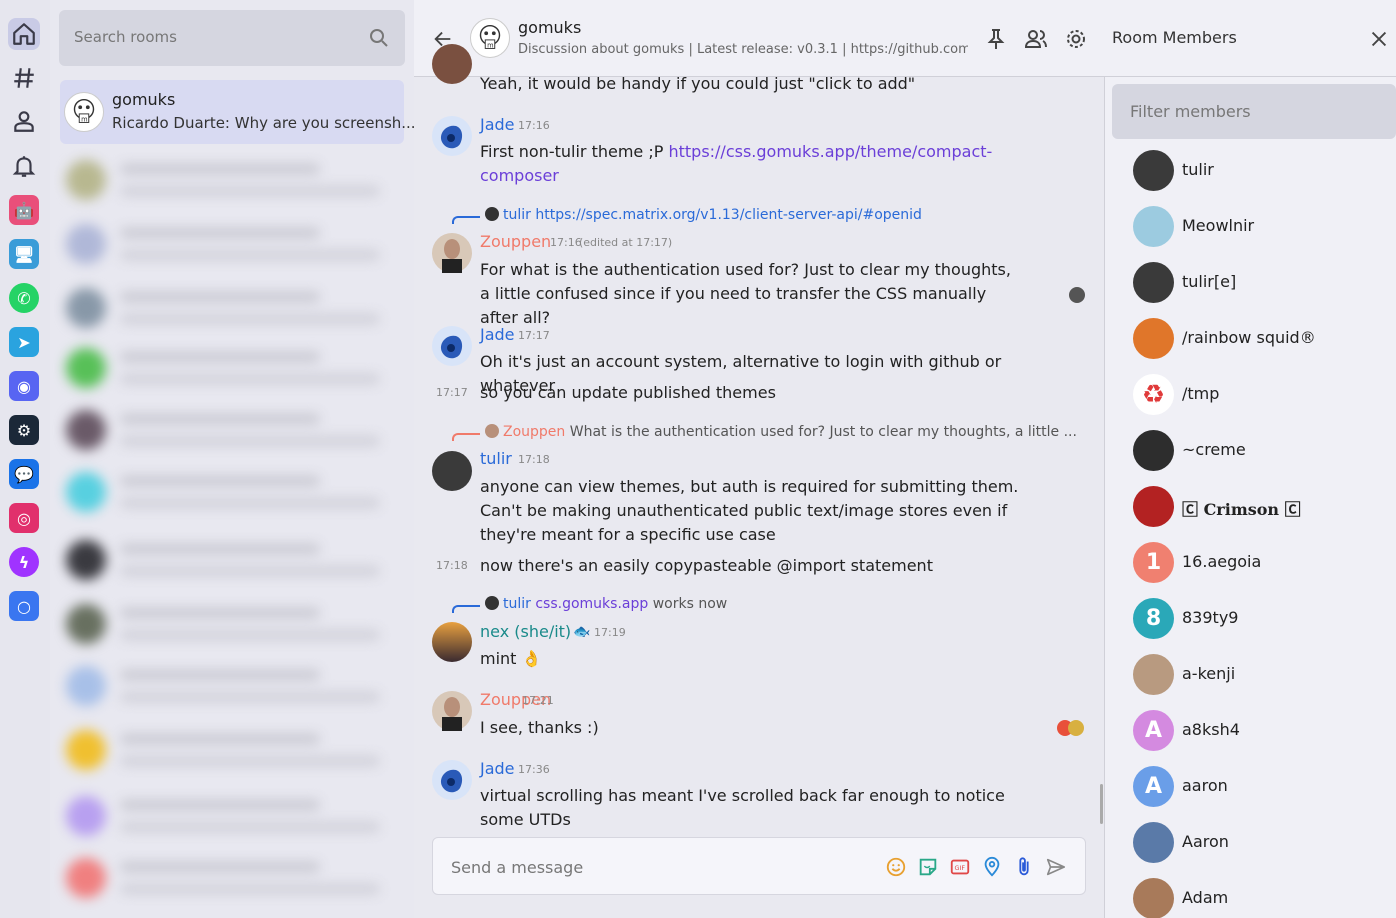  What do you see at coordinates (759, 866) in the screenshot?
I see `message-composer: Send a message GIF` at bounding box center [759, 866].